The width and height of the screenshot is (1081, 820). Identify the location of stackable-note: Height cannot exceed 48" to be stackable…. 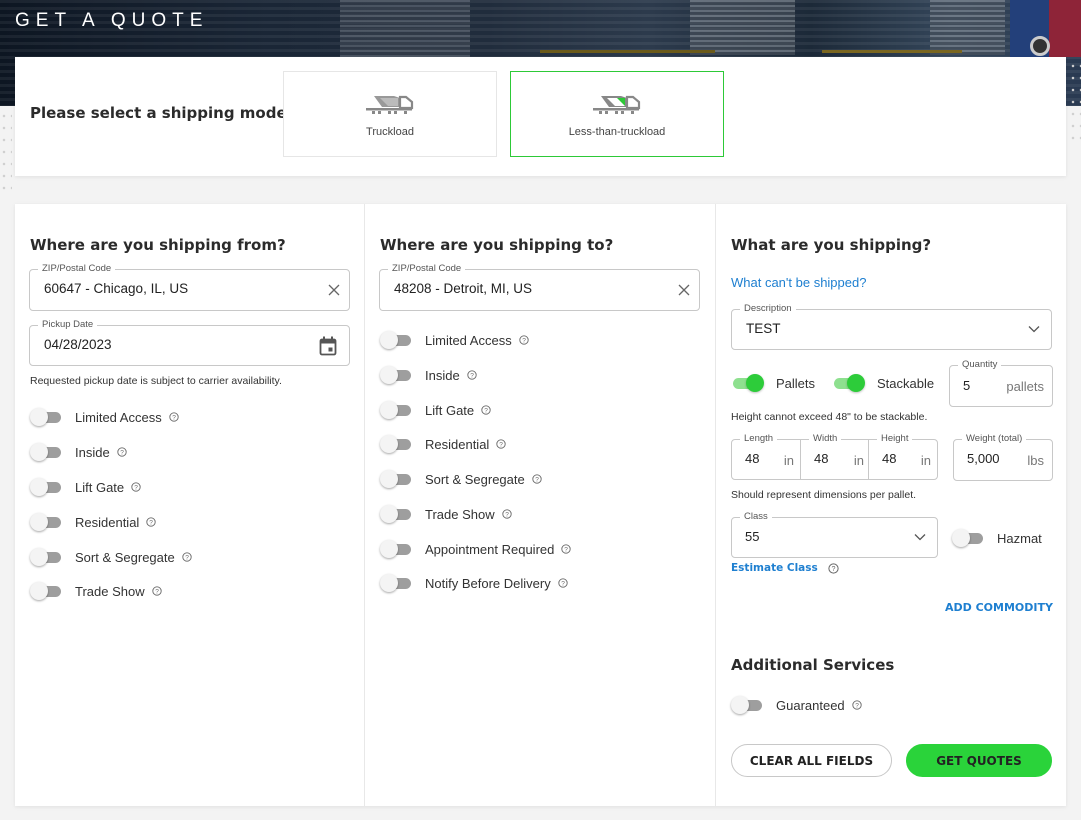
(829, 417).